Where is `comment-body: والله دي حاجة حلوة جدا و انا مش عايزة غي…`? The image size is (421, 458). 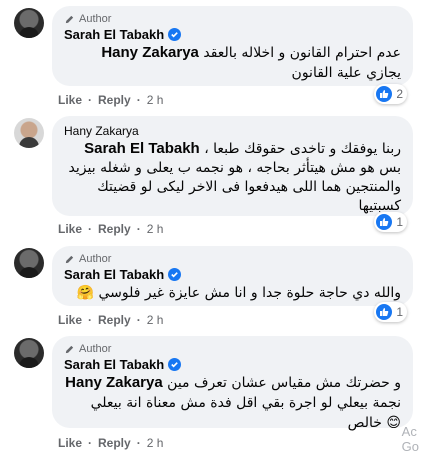
comment-body: والله دي حاجة حلوة جدا و انا مش عايزة غي… is located at coordinates (238, 293).